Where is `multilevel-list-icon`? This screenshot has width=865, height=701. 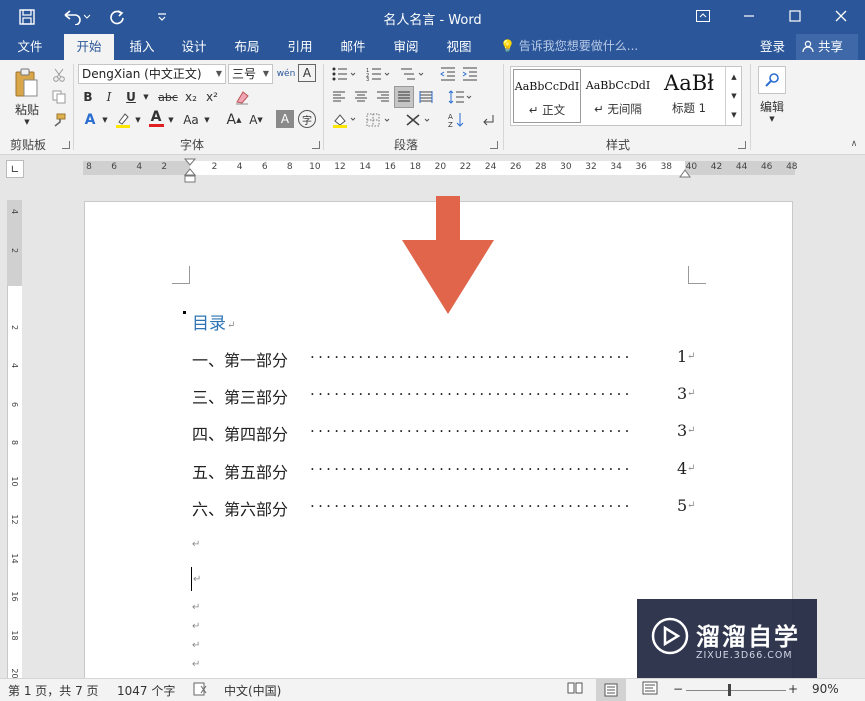 multilevel-list-icon is located at coordinates (412, 74).